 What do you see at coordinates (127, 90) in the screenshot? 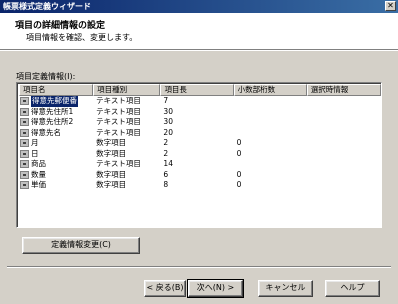
I see `column-header-kind: 項目種別` at bounding box center [127, 90].